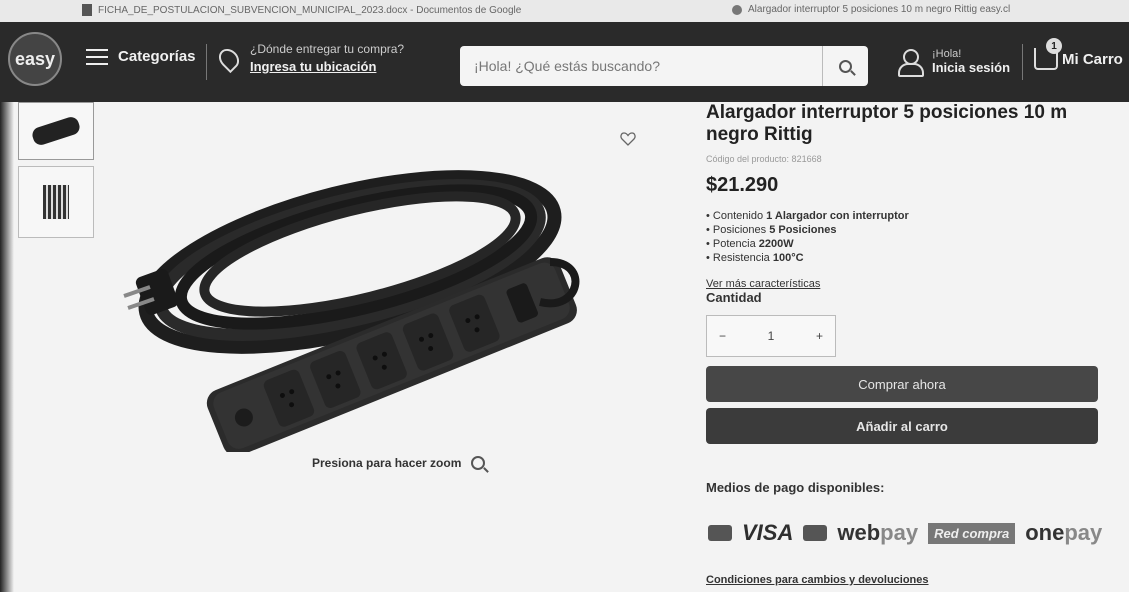  I want to click on login-button: ¡Hola! Inicia sesión, so click(954, 62).